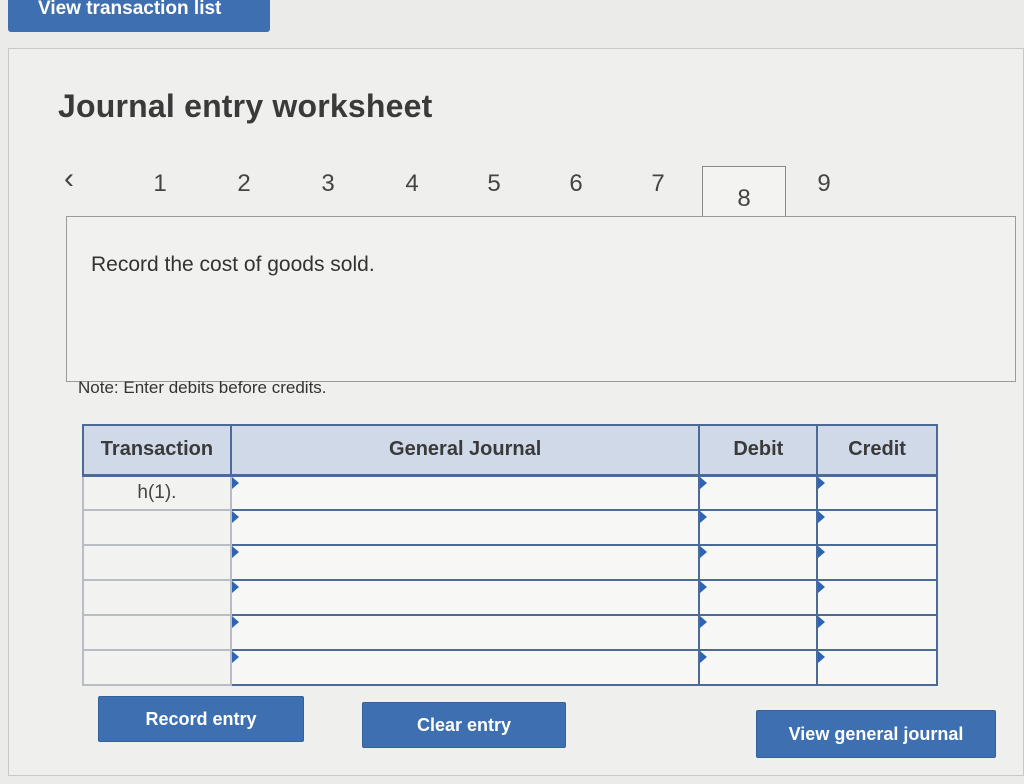  Describe the element at coordinates (157, 450) in the screenshot. I see `transaction-header: Transaction` at that location.